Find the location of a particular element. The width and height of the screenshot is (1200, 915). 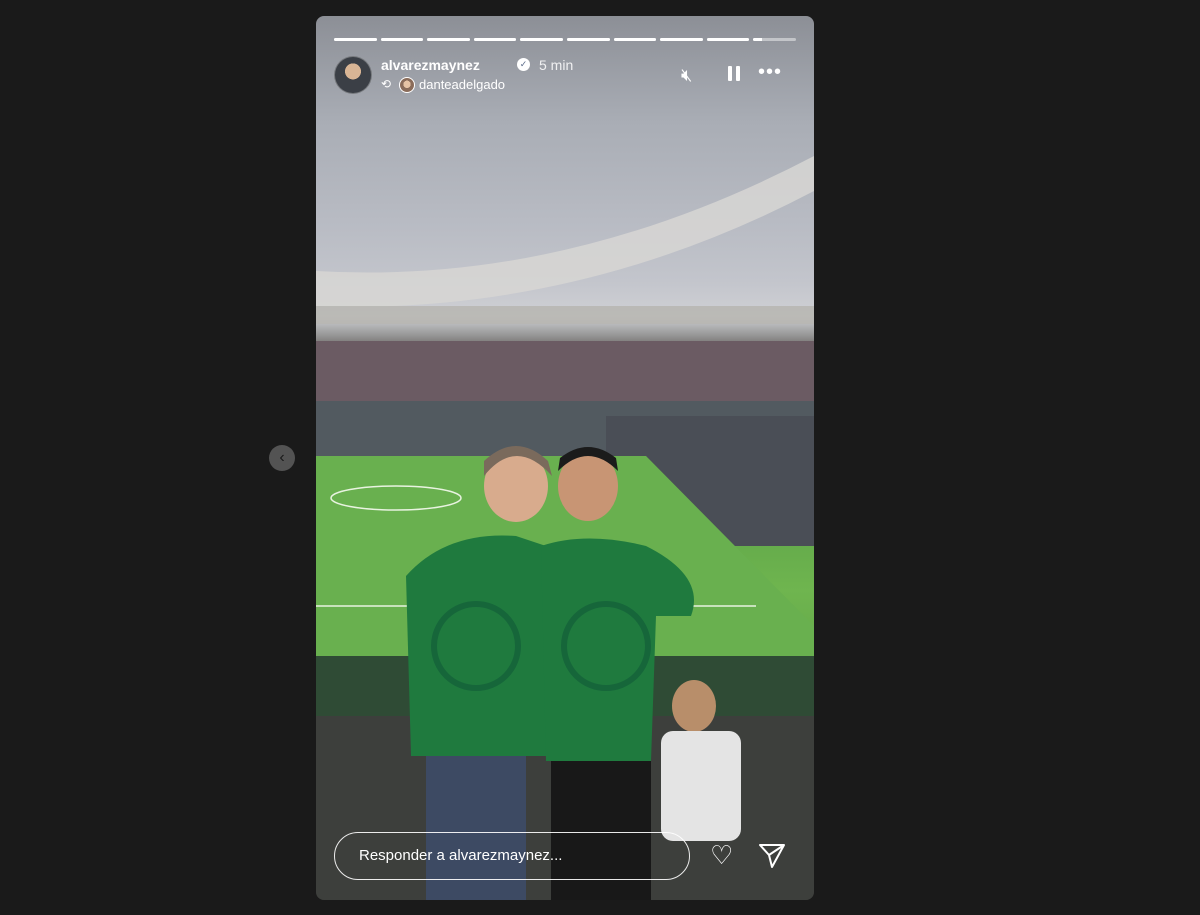

repost-icon: ⟲ is located at coordinates (386, 84).